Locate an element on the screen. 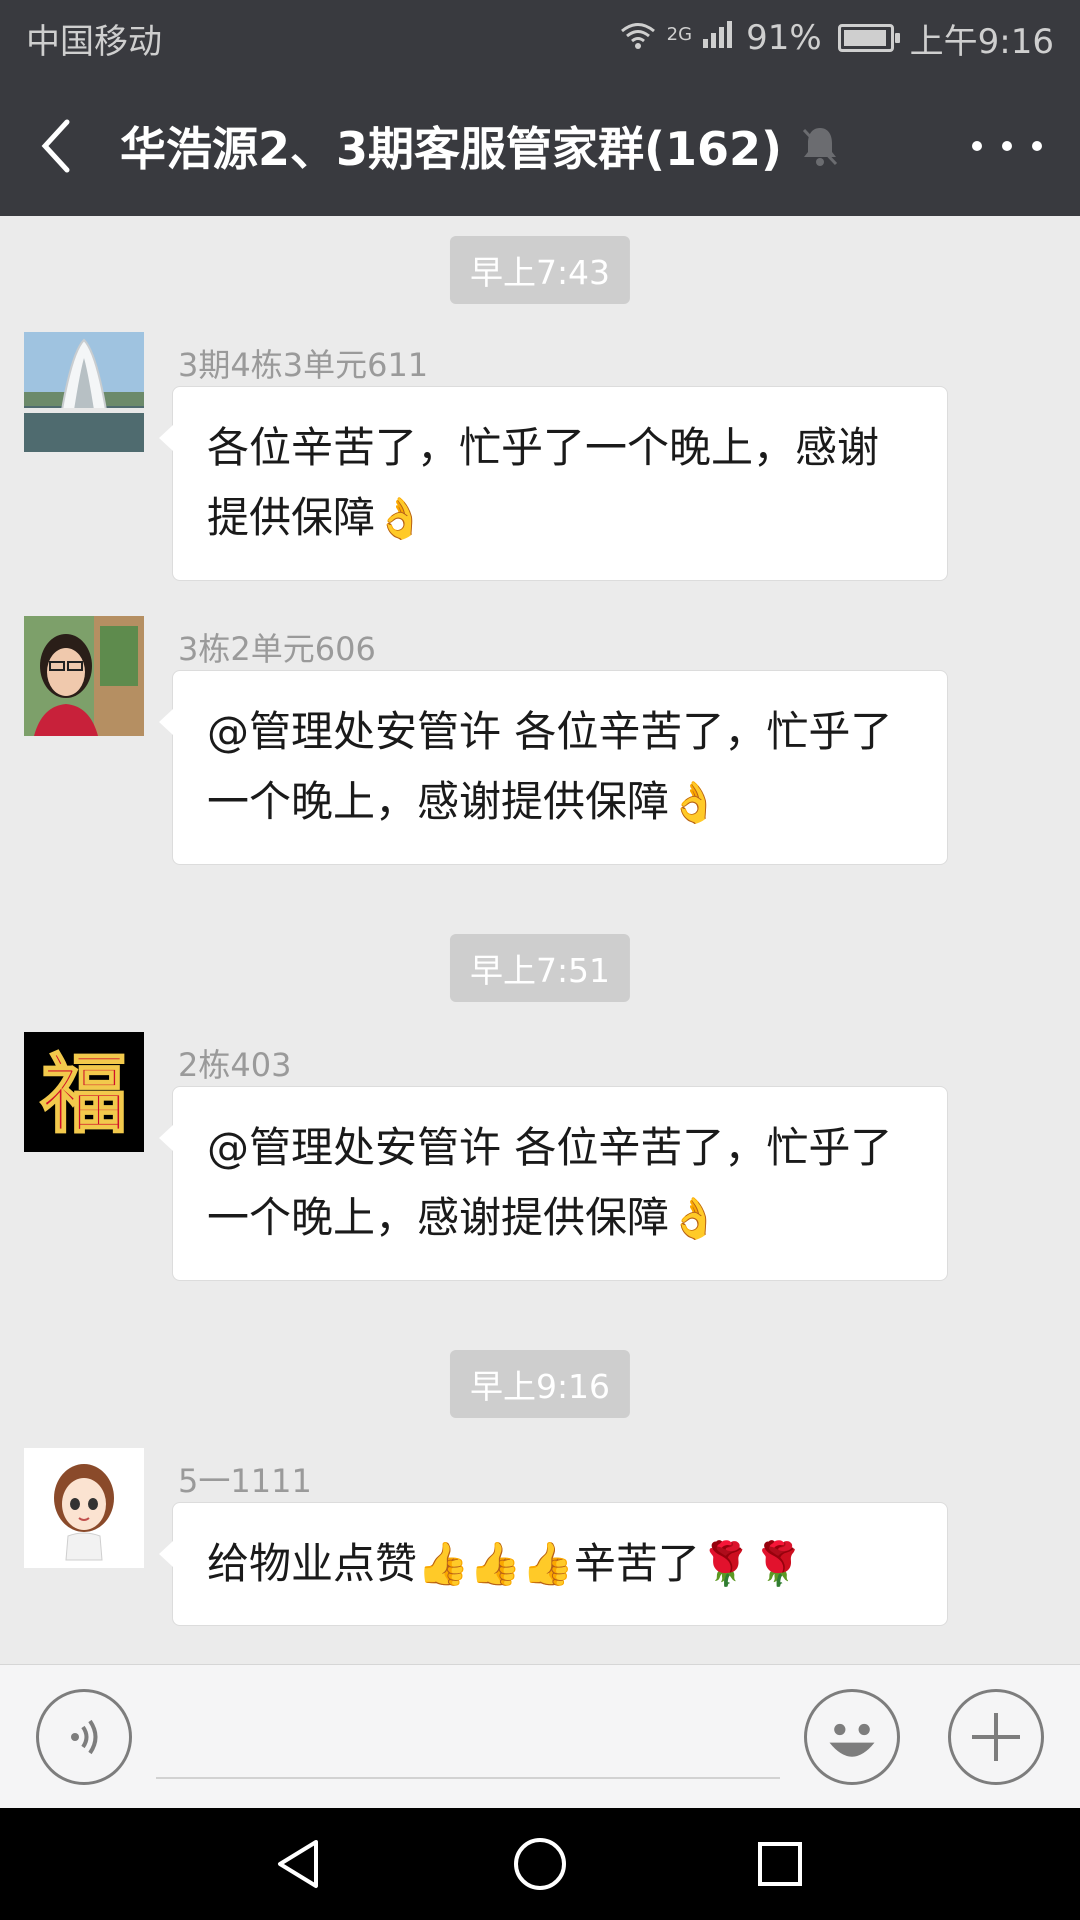  plus-button is located at coordinates (996, 1737).